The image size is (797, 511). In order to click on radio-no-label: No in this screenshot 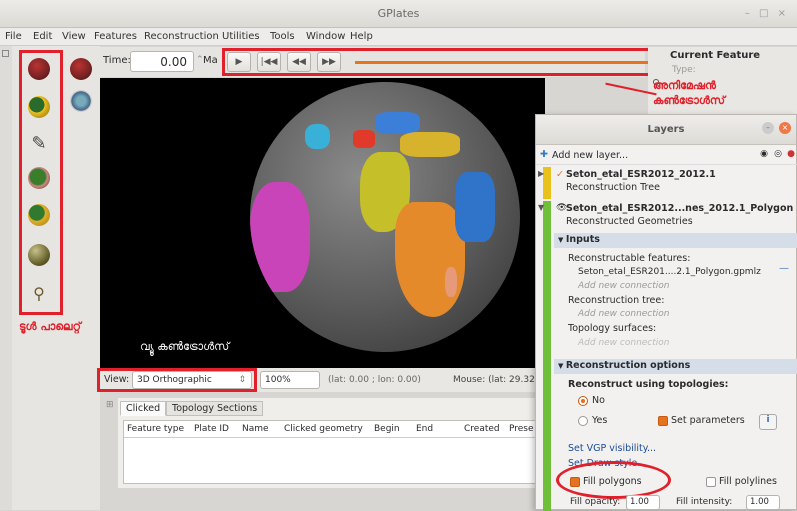, I will do `click(598, 400)`.